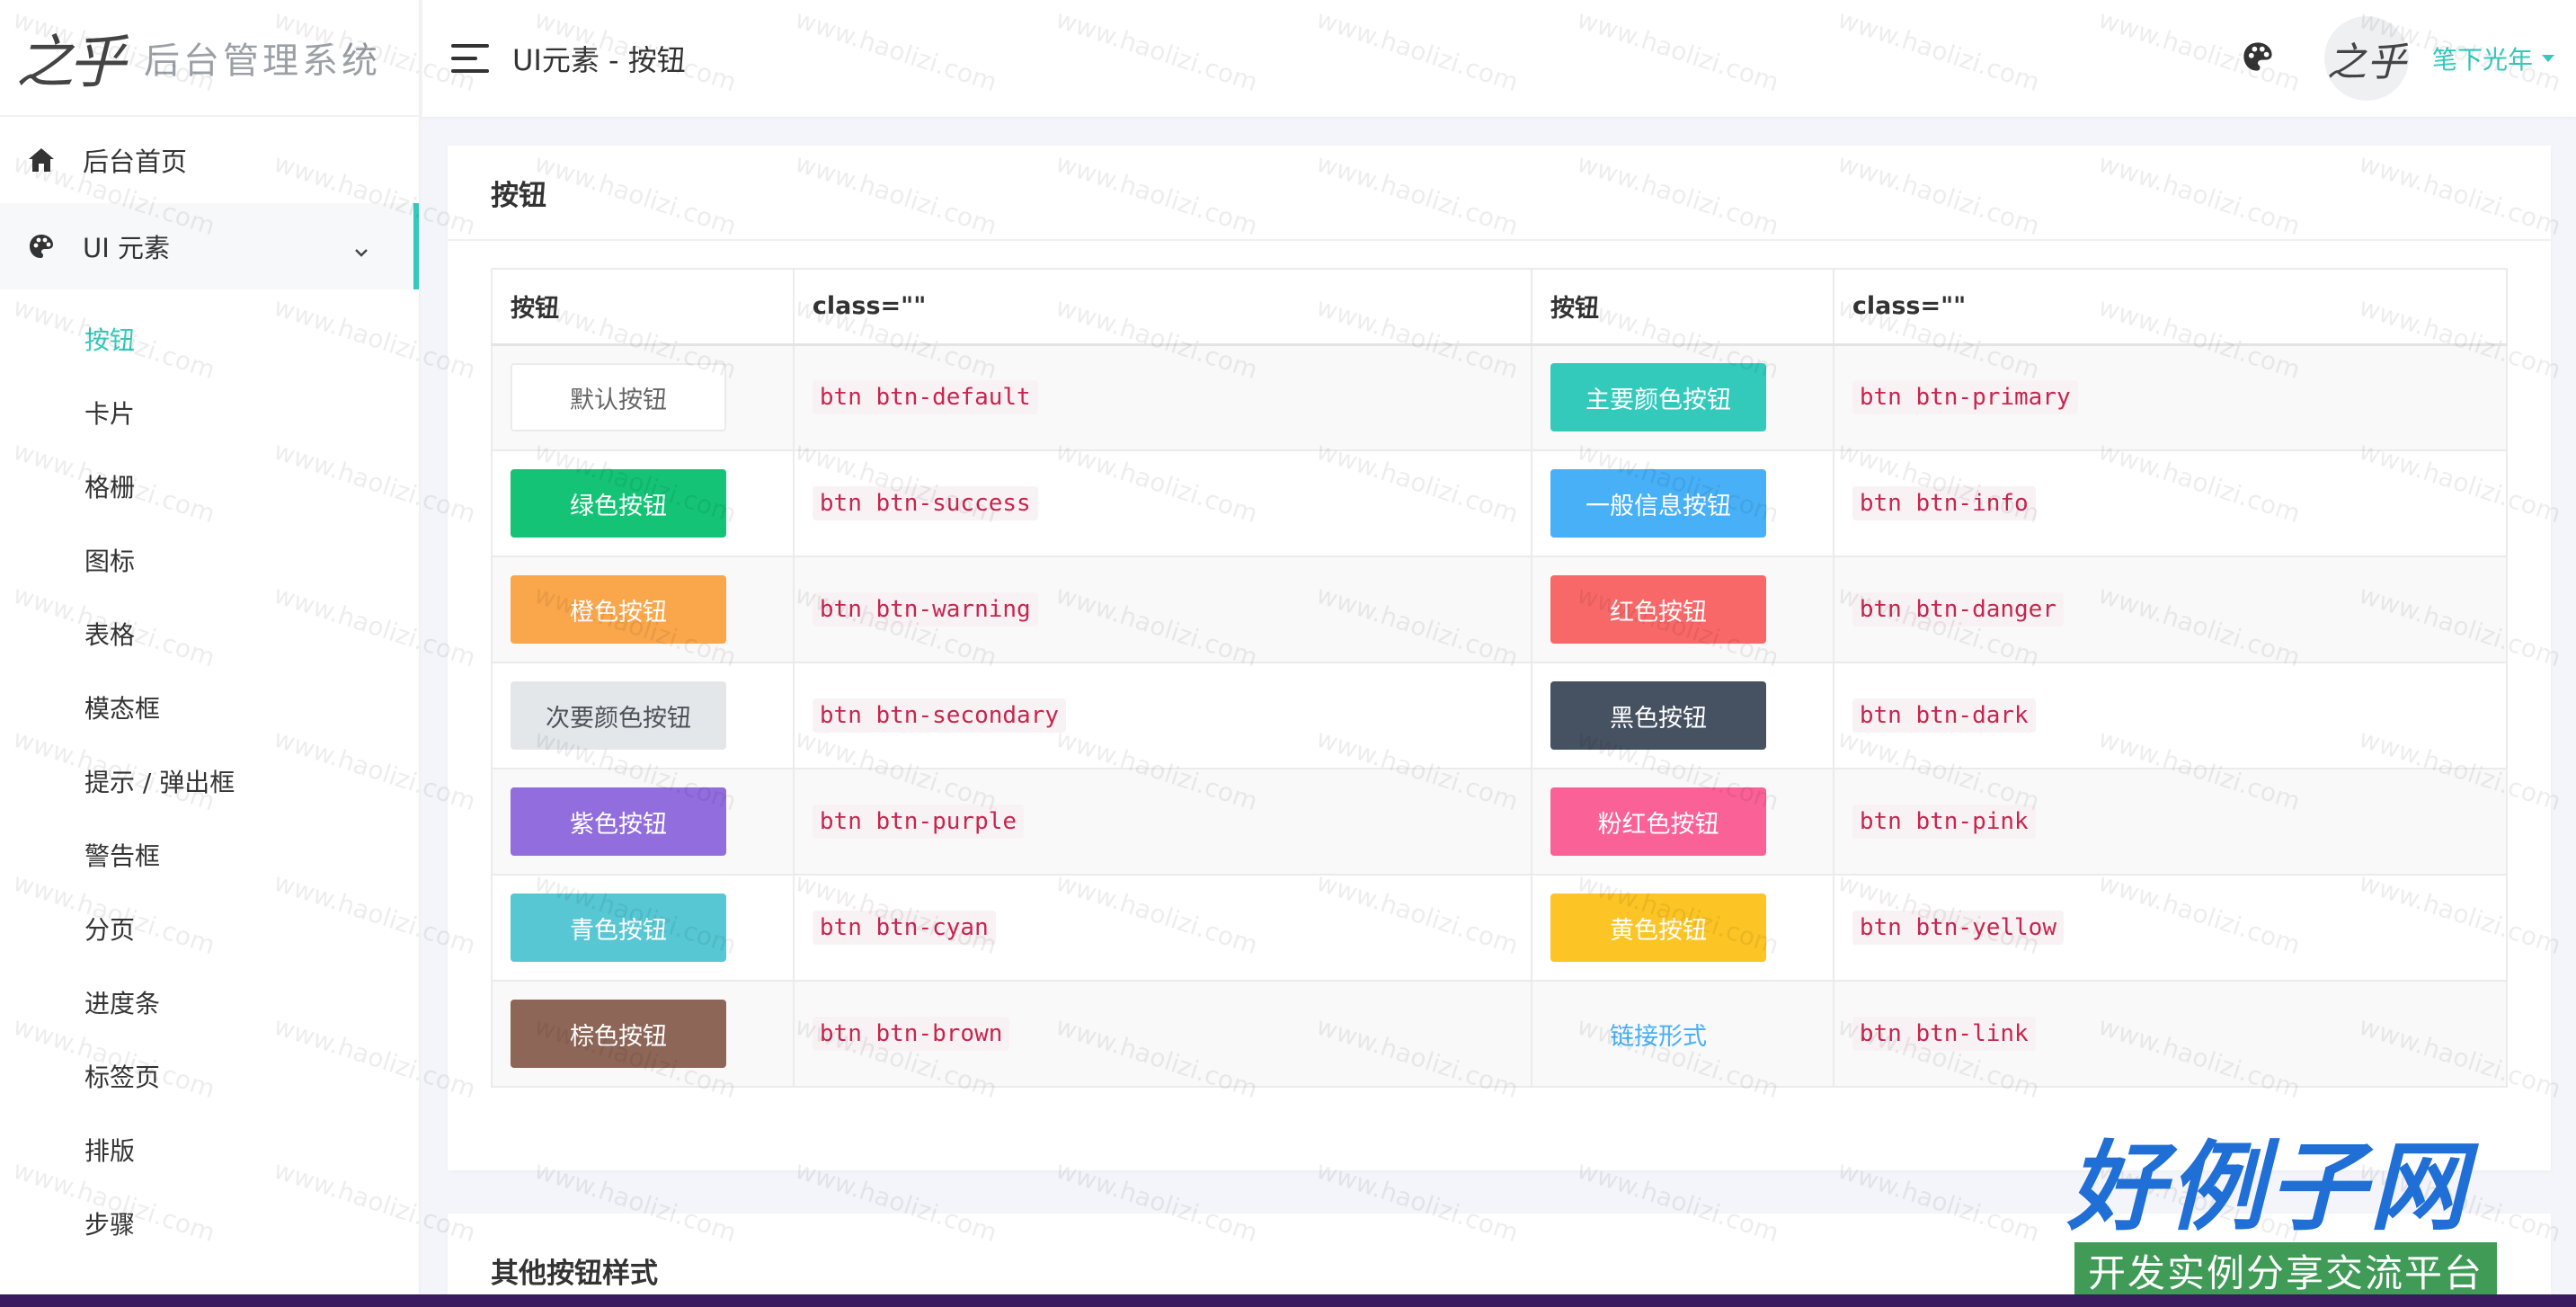 The width and height of the screenshot is (2576, 1307). What do you see at coordinates (209, 339) in the screenshot?
I see `submenu-item-buttons: 按钮` at bounding box center [209, 339].